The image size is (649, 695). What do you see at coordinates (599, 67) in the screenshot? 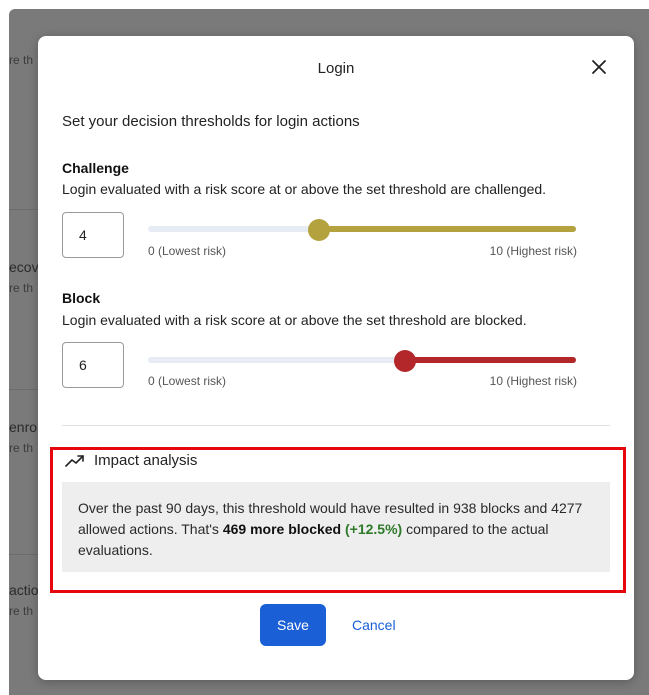
I see `close-icon` at bounding box center [599, 67].